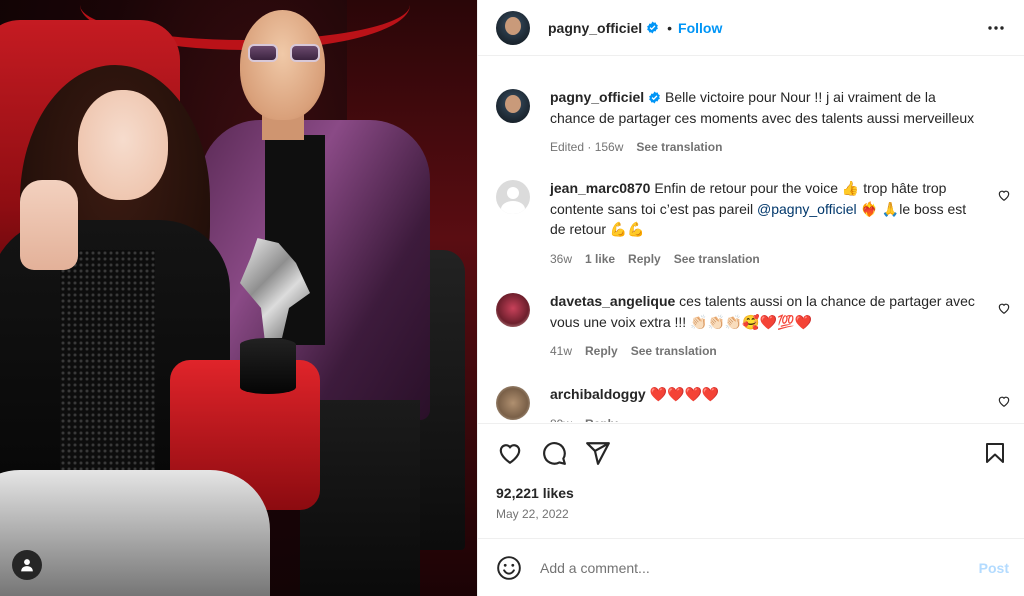  I want to click on comment-username: jean_marc0870, so click(600, 188).